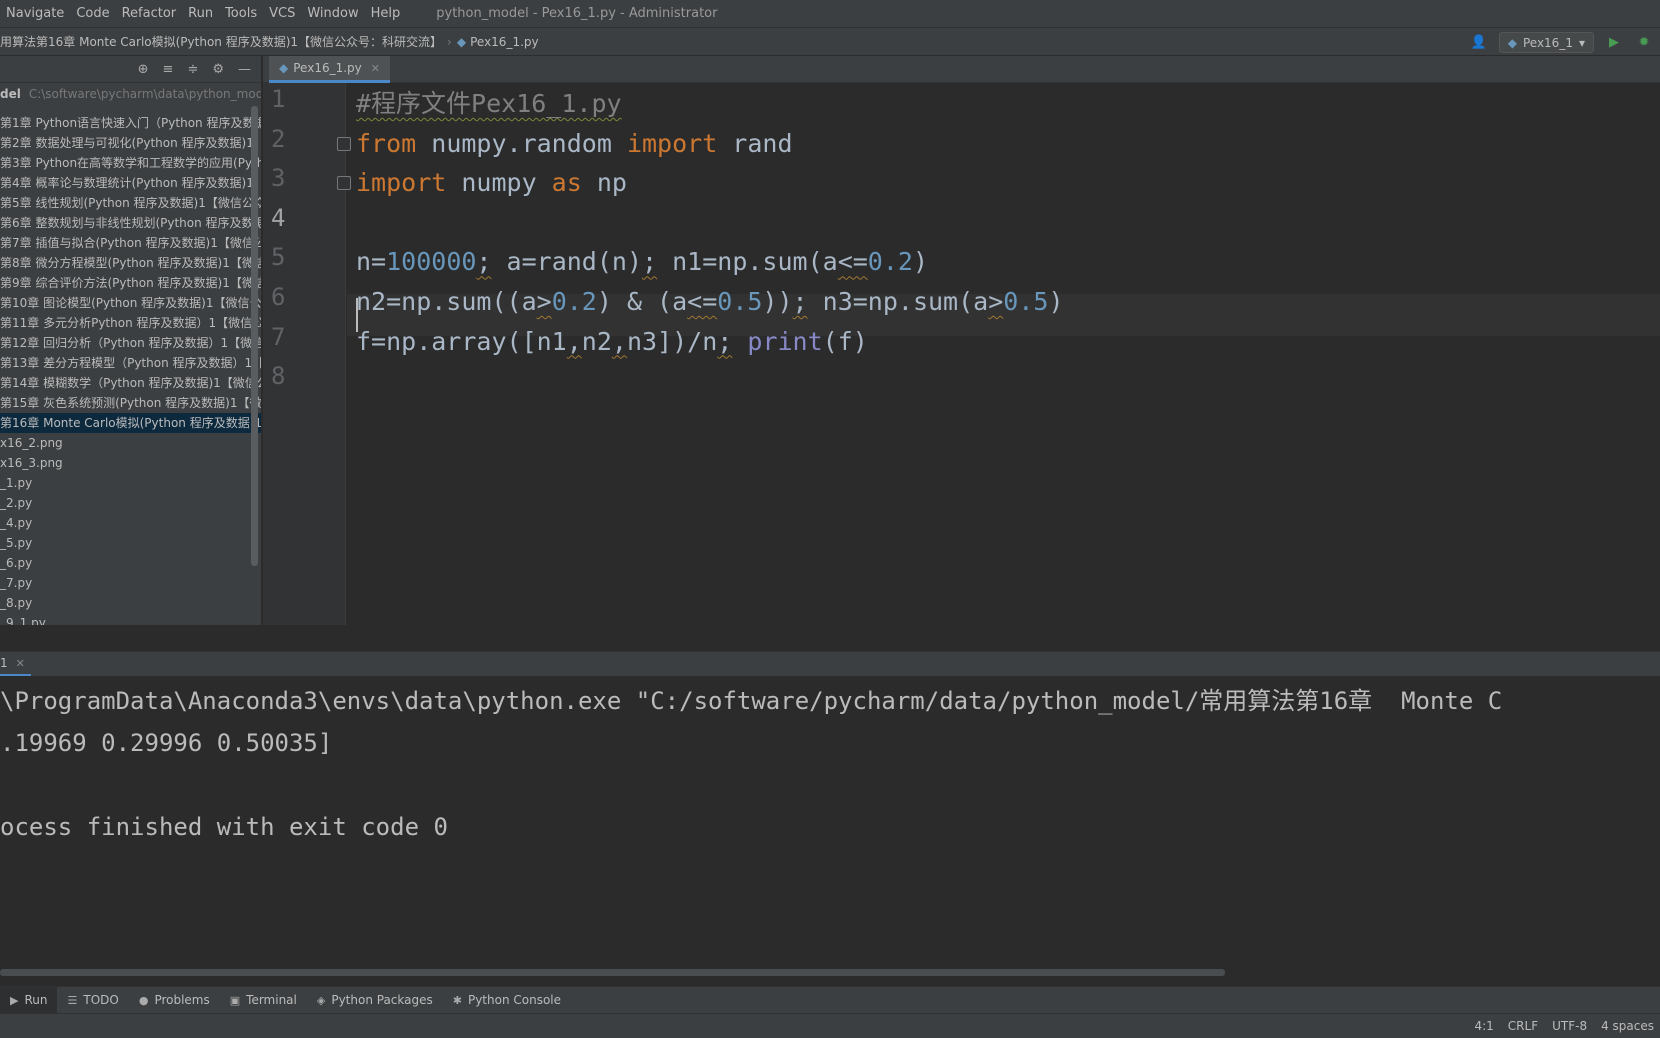 The width and height of the screenshot is (1660, 1038). I want to click on panel-divider, so click(830, 638).